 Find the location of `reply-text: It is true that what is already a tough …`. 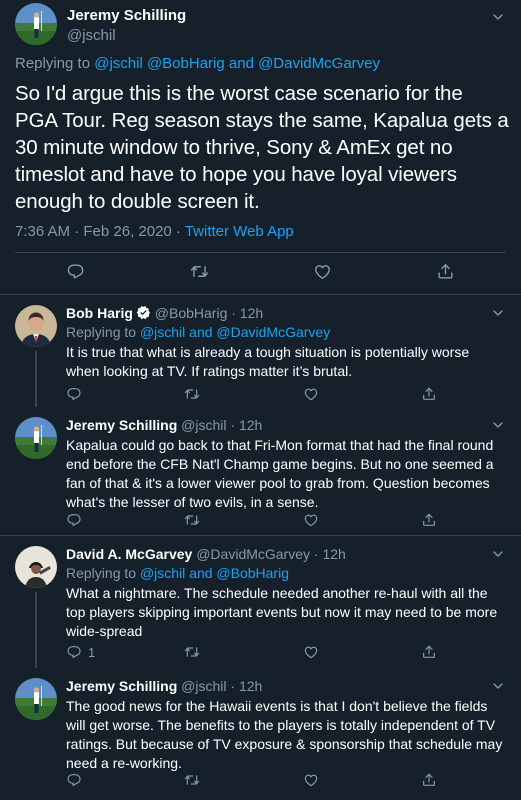

reply-text: It is true that what is already a tough … is located at coordinates (268, 361).